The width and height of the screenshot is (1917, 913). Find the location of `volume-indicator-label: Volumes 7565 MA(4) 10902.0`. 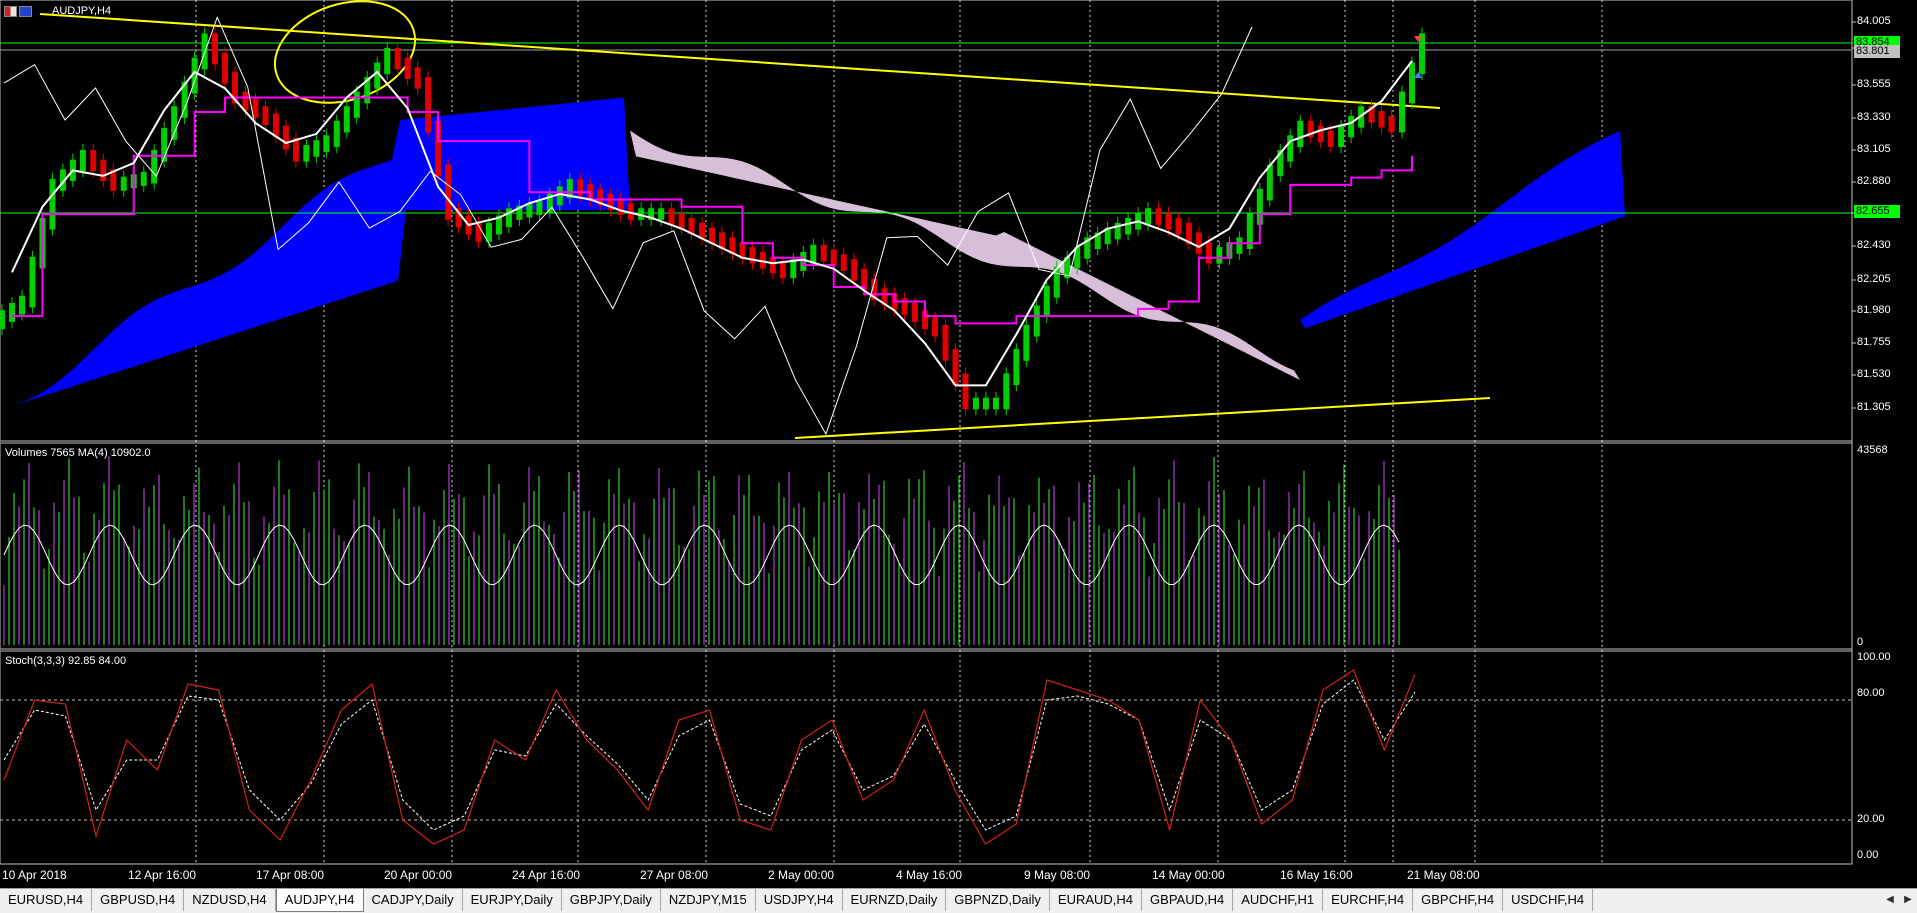

volume-indicator-label: Volumes 7565 MA(4) 10902.0 is located at coordinates (78, 453).